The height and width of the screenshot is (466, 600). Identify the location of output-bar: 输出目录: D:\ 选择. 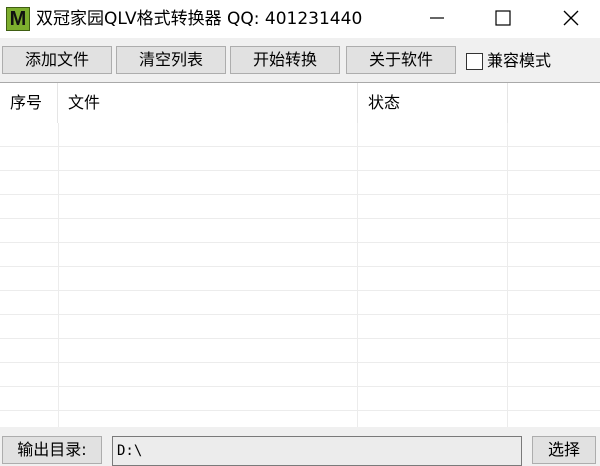
(300, 448).